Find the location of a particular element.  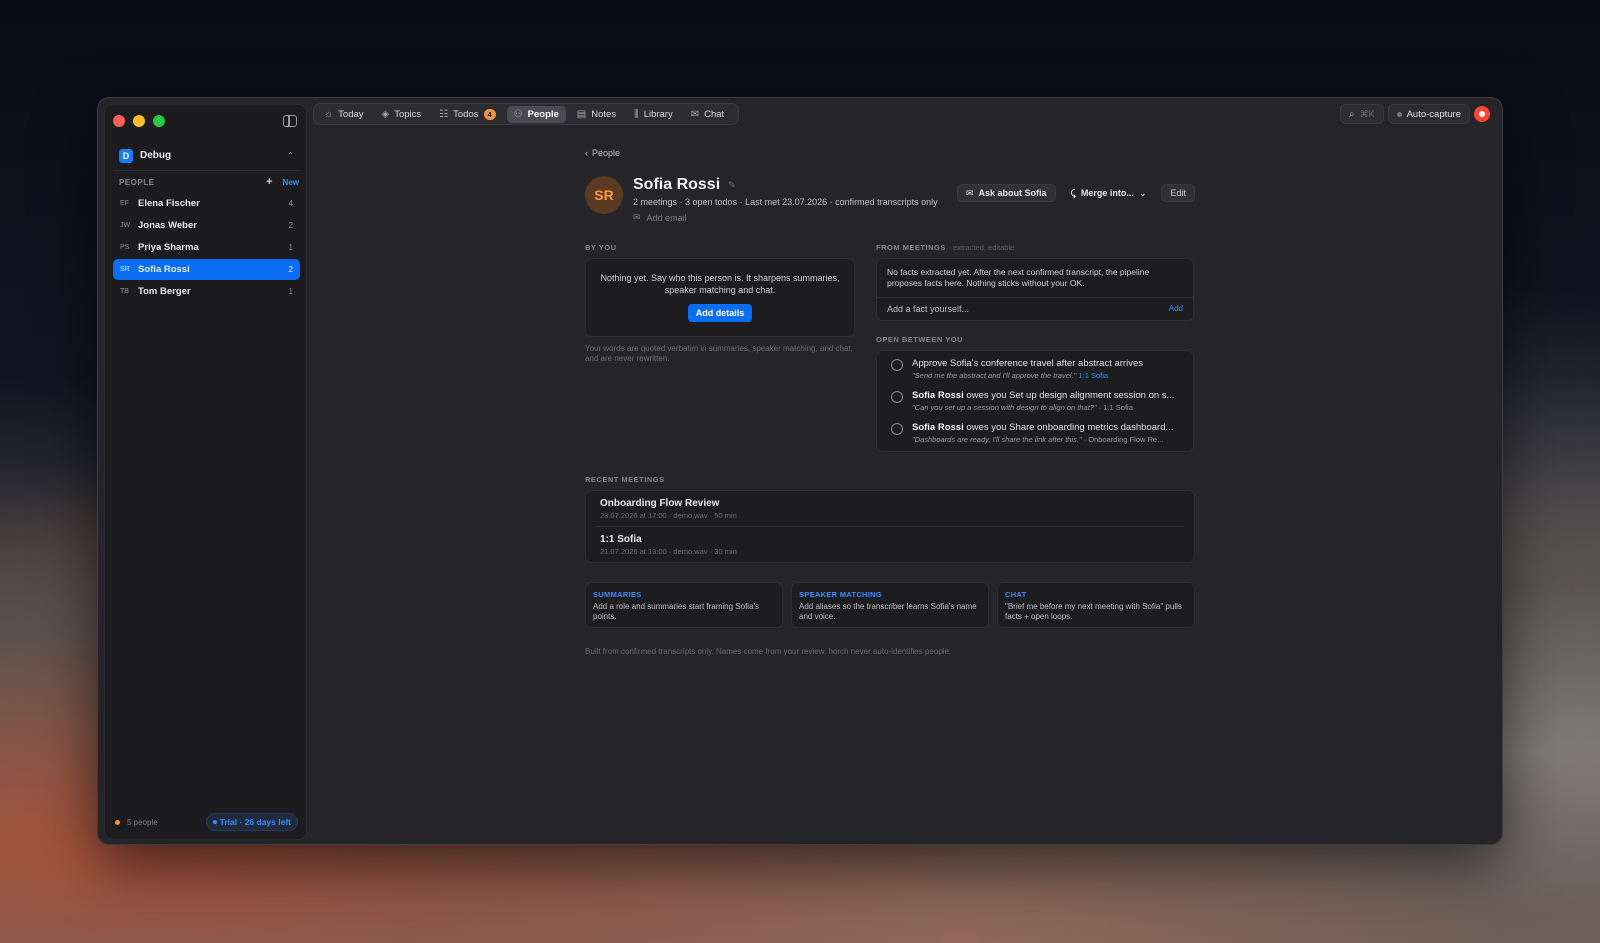

checklist-icon: ☷ is located at coordinates (444, 114).